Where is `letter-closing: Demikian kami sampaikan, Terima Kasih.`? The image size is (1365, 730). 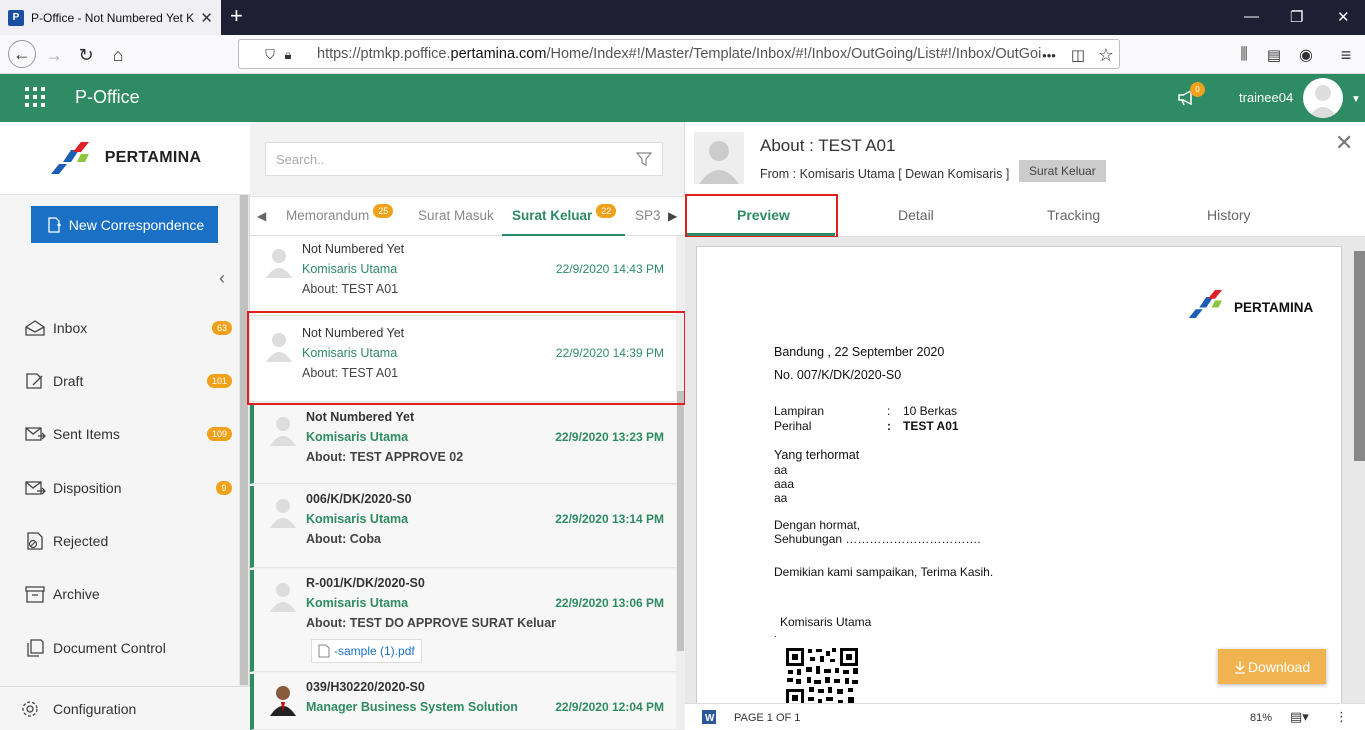 letter-closing: Demikian kami sampaikan, Terima Kasih. is located at coordinates (884, 572).